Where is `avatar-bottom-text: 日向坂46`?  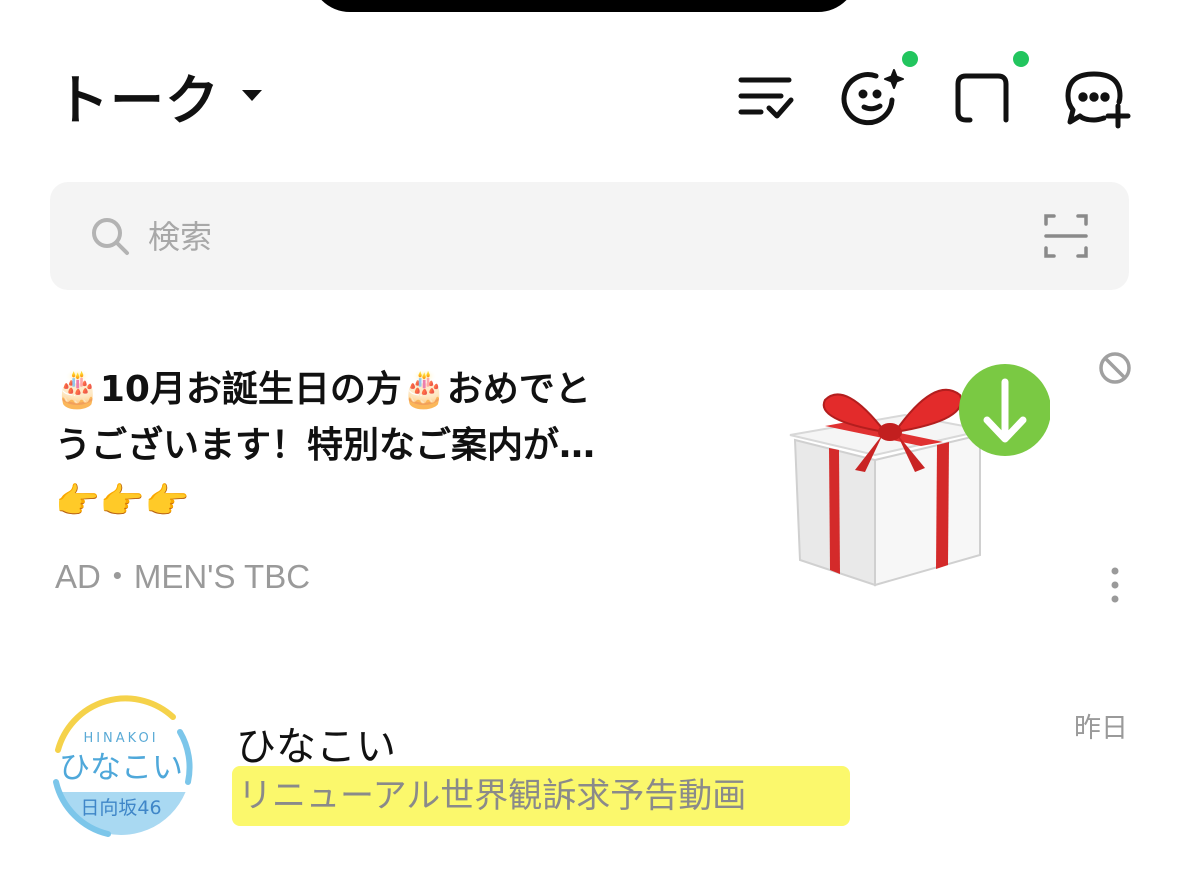 avatar-bottom-text: 日向坂46 is located at coordinates (120, 808).